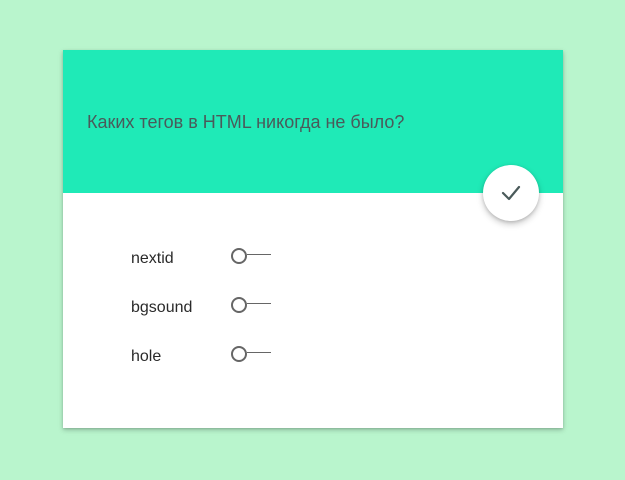 This screenshot has height=480, width=625. Describe the element at coordinates (246, 122) in the screenshot. I see `question-text: Каких тегов в HTML никогда не было?` at that location.